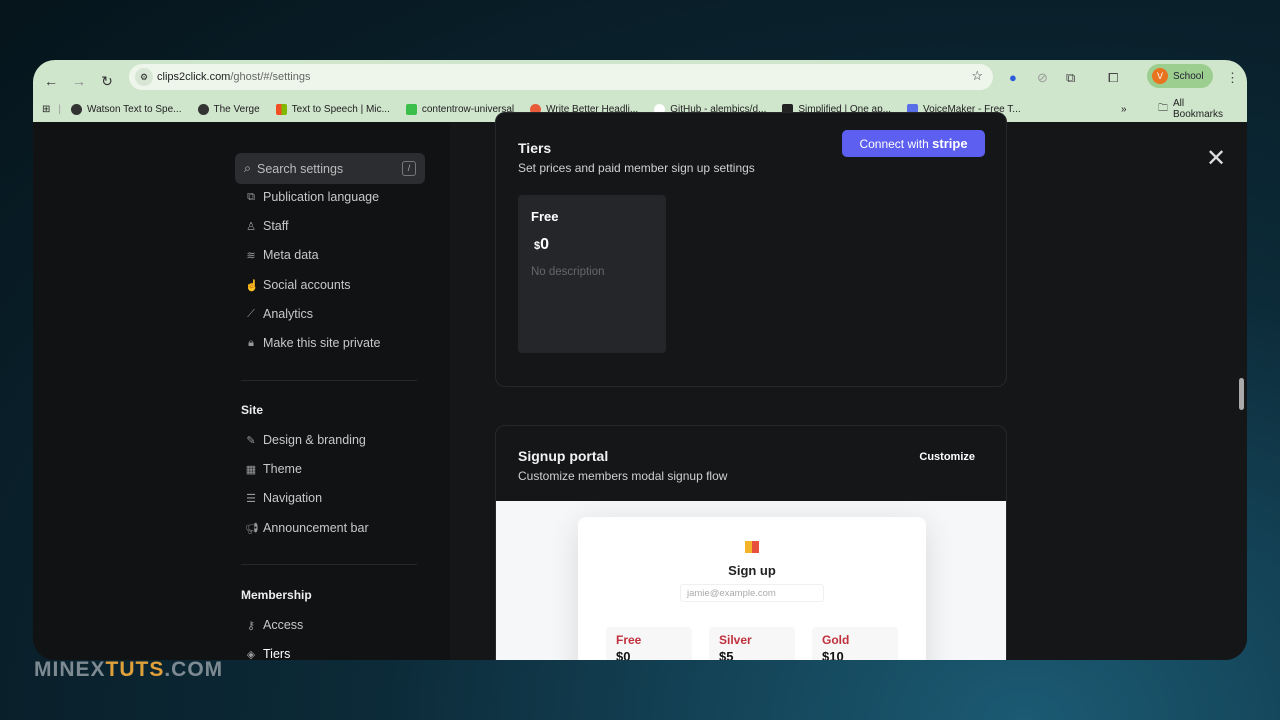 This screenshot has width=1280, height=720. What do you see at coordinates (268, 654) in the screenshot?
I see `sidebar-item-tiers: ◈ Tiers` at bounding box center [268, 654].